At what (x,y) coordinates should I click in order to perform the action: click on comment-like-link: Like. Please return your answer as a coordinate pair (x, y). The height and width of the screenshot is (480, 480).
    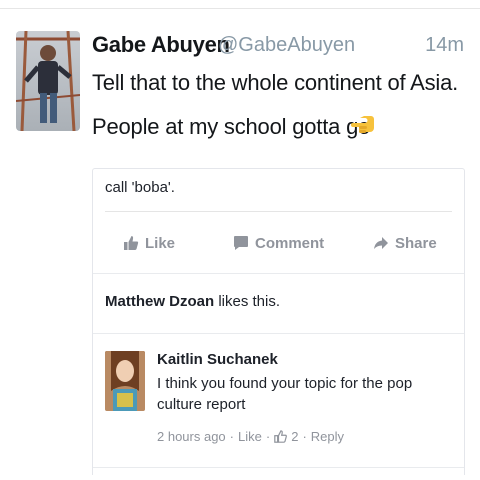
    Looking at the image, I should click on (250, 436).